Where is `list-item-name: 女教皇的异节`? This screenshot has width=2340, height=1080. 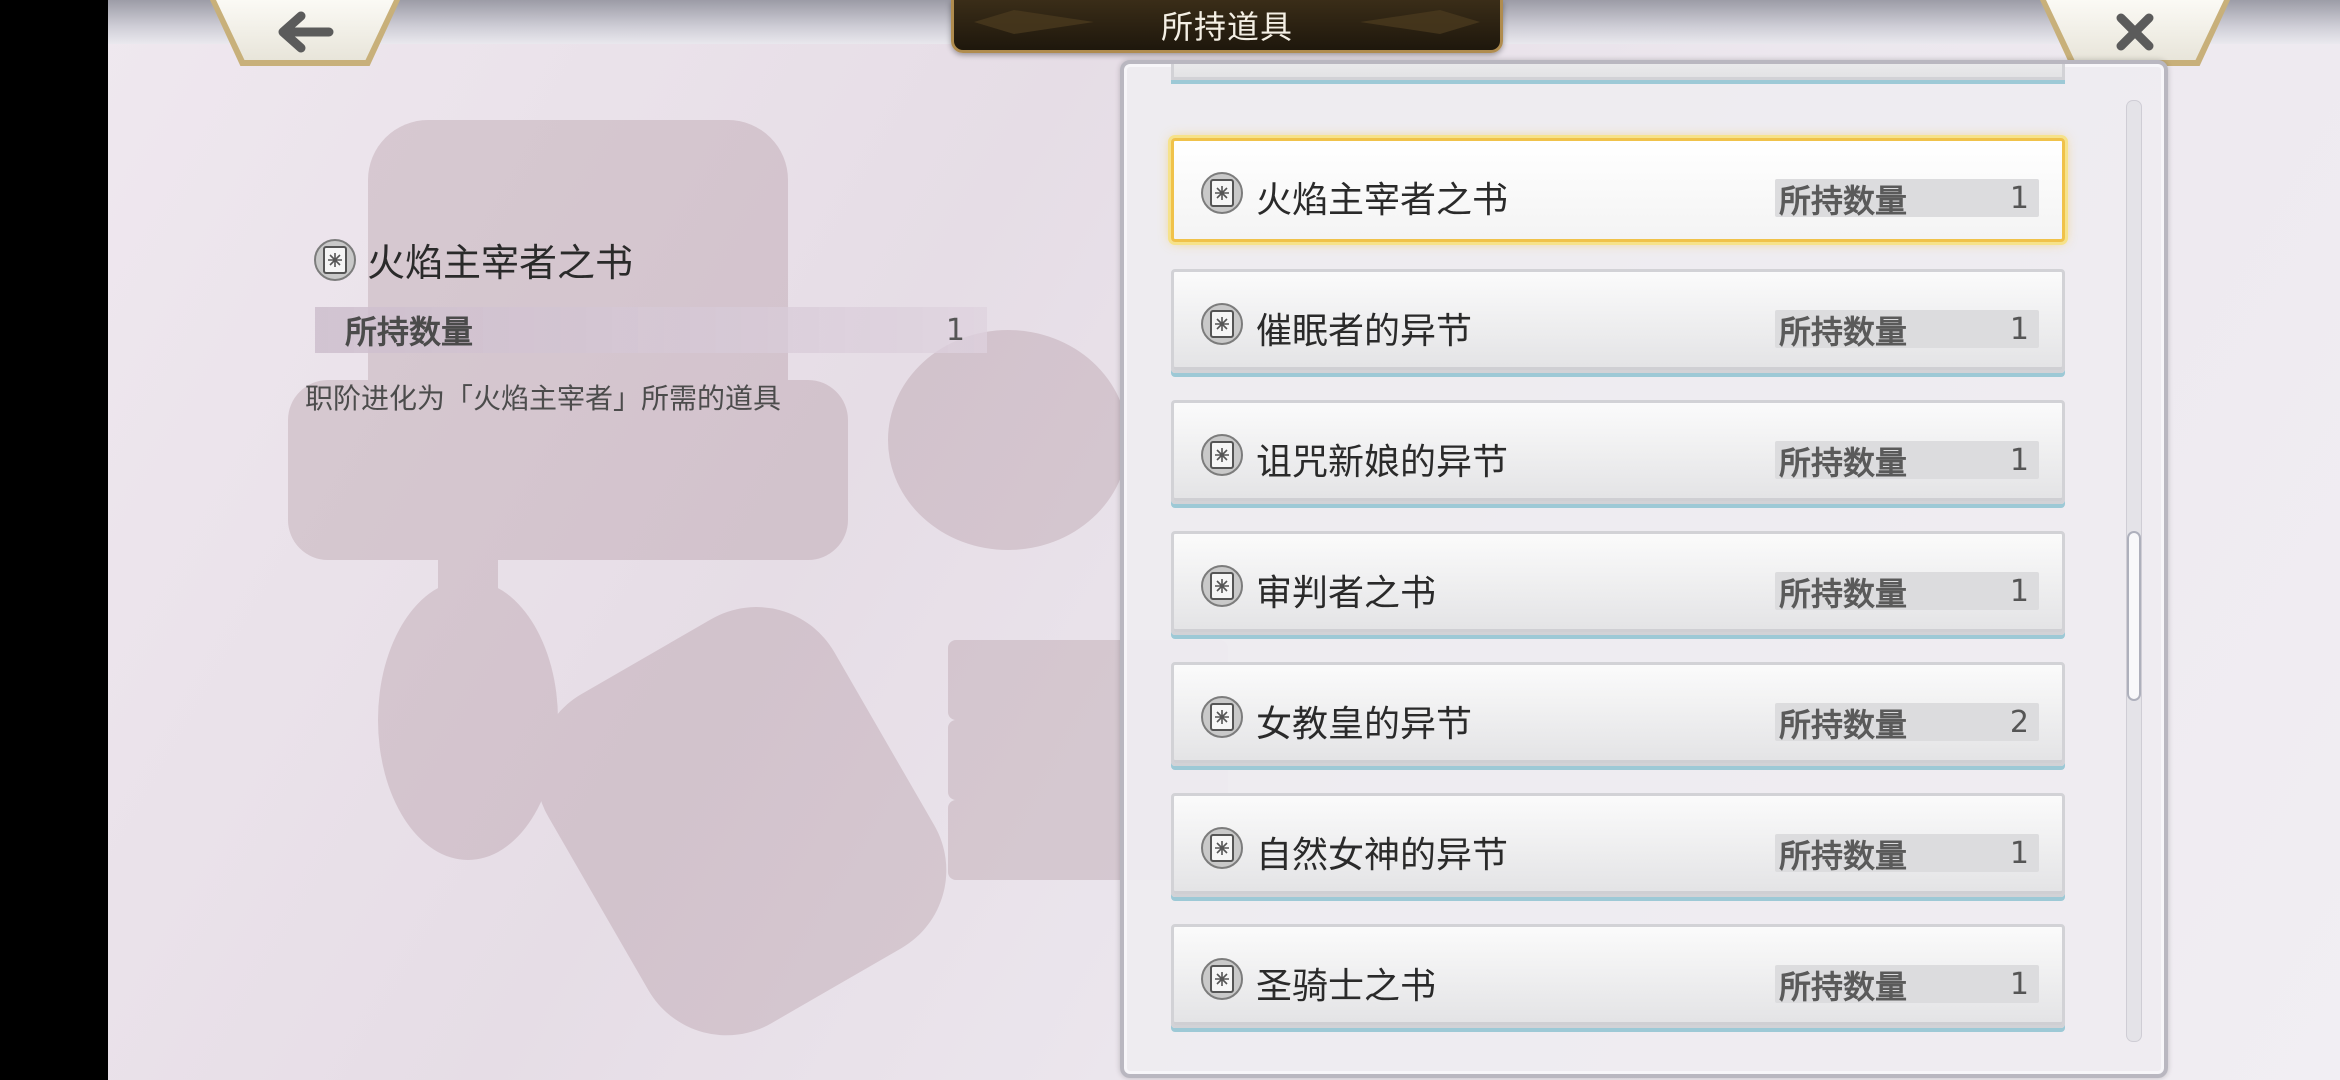
list-item-name: 女教皇的异节 is located at coordinates (1364, 724).